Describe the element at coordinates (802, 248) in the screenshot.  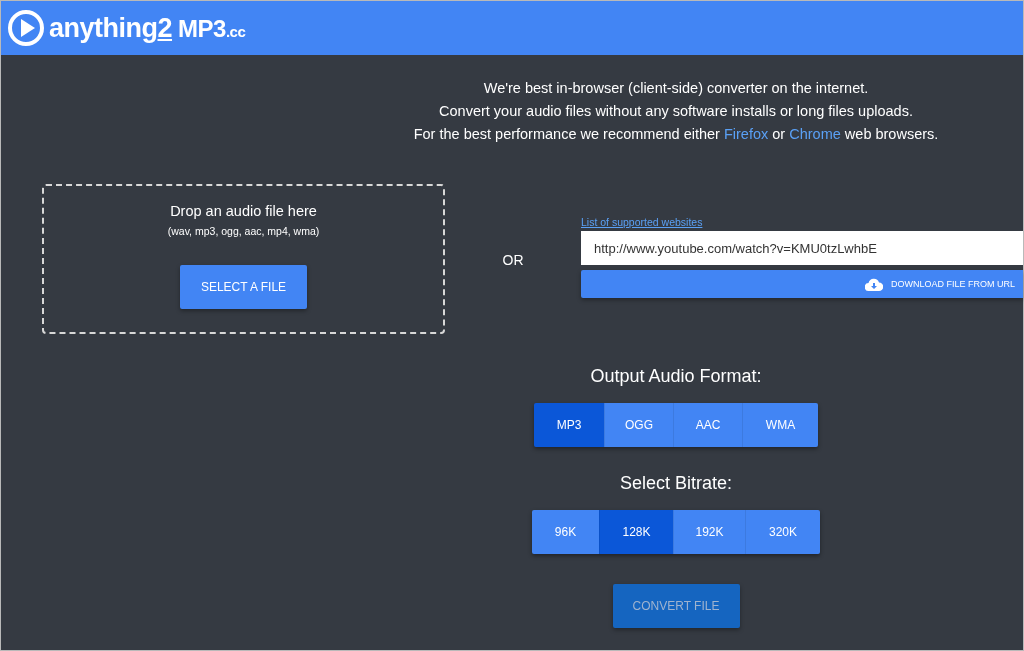
I see `url-input: http://www.youtube.com/watch?v=KMU0tzLwhbE` at that location.